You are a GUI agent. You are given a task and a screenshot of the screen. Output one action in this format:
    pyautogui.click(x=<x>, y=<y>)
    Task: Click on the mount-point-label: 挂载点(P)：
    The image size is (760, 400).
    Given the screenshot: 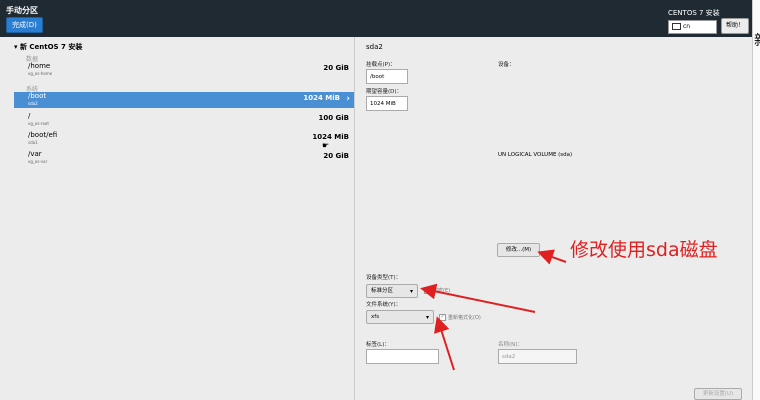 What is the action you would take?
    pyautogui.click(x=381, y=65)
    